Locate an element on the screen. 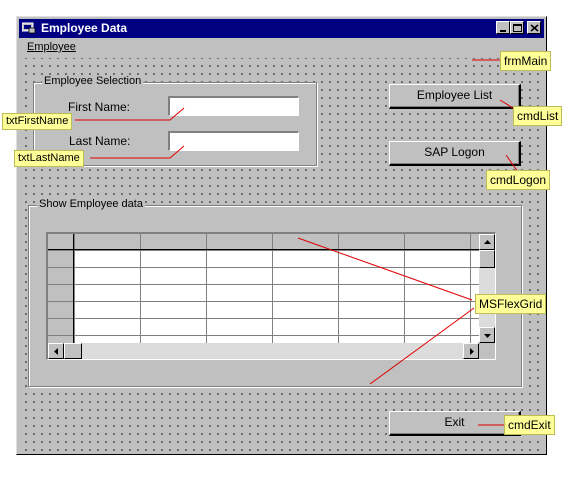  msflexgrid-leader-top is located at coordinates (385, 269).